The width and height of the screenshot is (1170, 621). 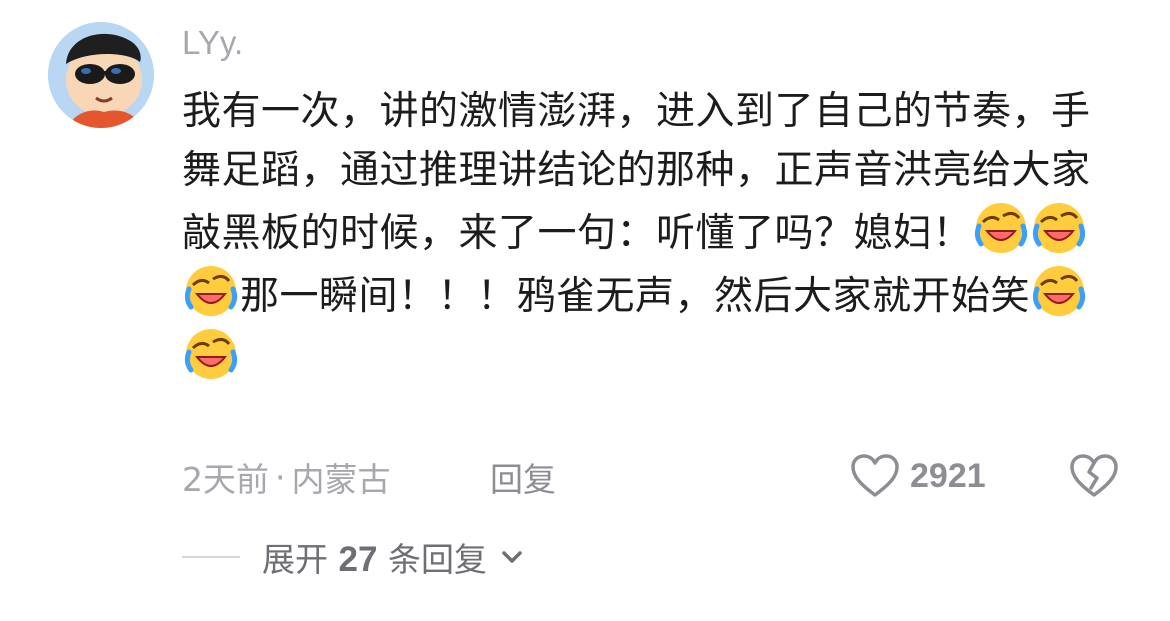 I want to click on comment-meta: 2天前 · 内蒙古, so click(x=286, y=477).